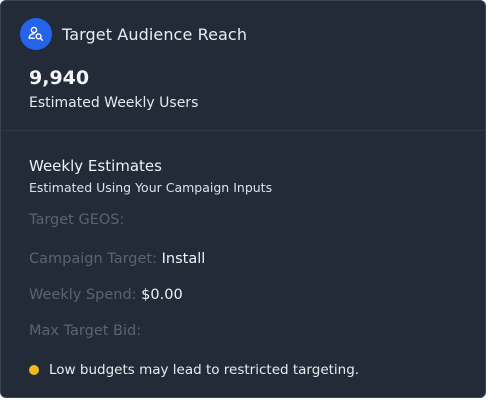  What do you see at coordinates (59, 78) in the screenshot?
I see `reach-value: 9,940` at bounding box center [59, 78].